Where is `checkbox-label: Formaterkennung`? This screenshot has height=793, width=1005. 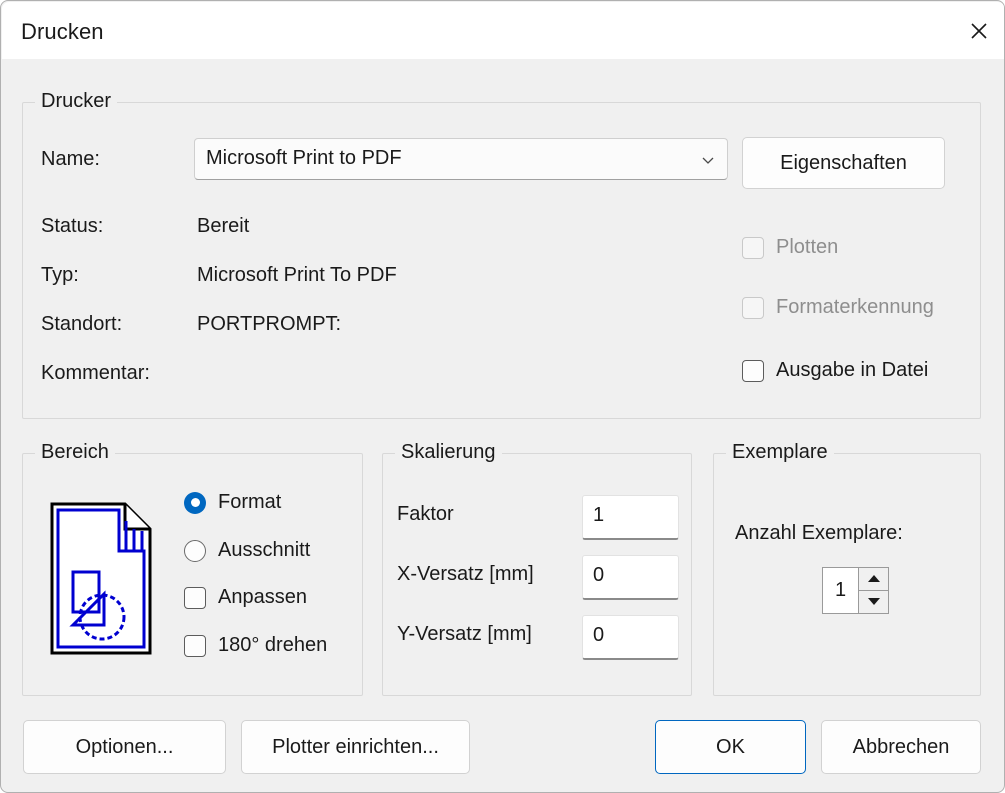
checkbox-label: Formaterkennung is located at coordinates (855, 307).